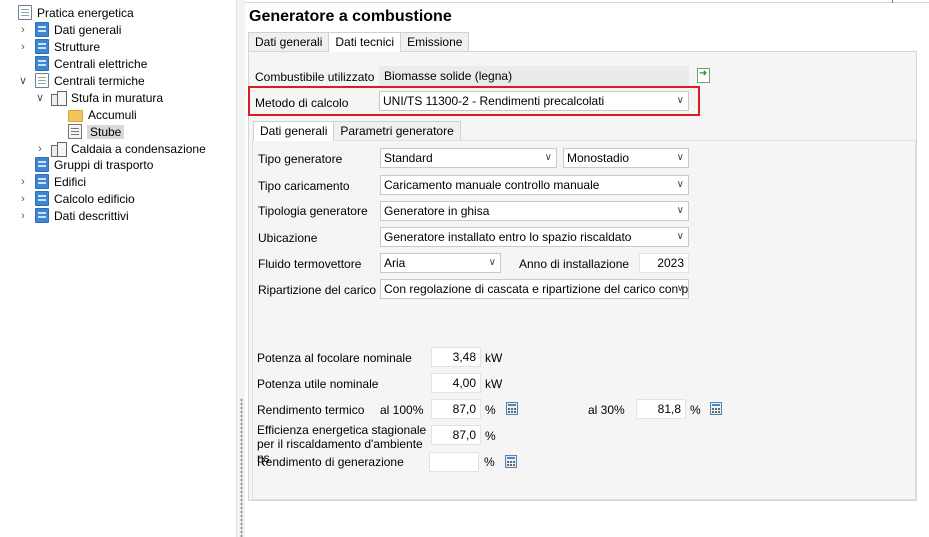 The width and height of the screenshot is (929, 537). Describe the element at coordinates (402, 410) in the screenshot. I see `al100-label: al 100%` at that location.